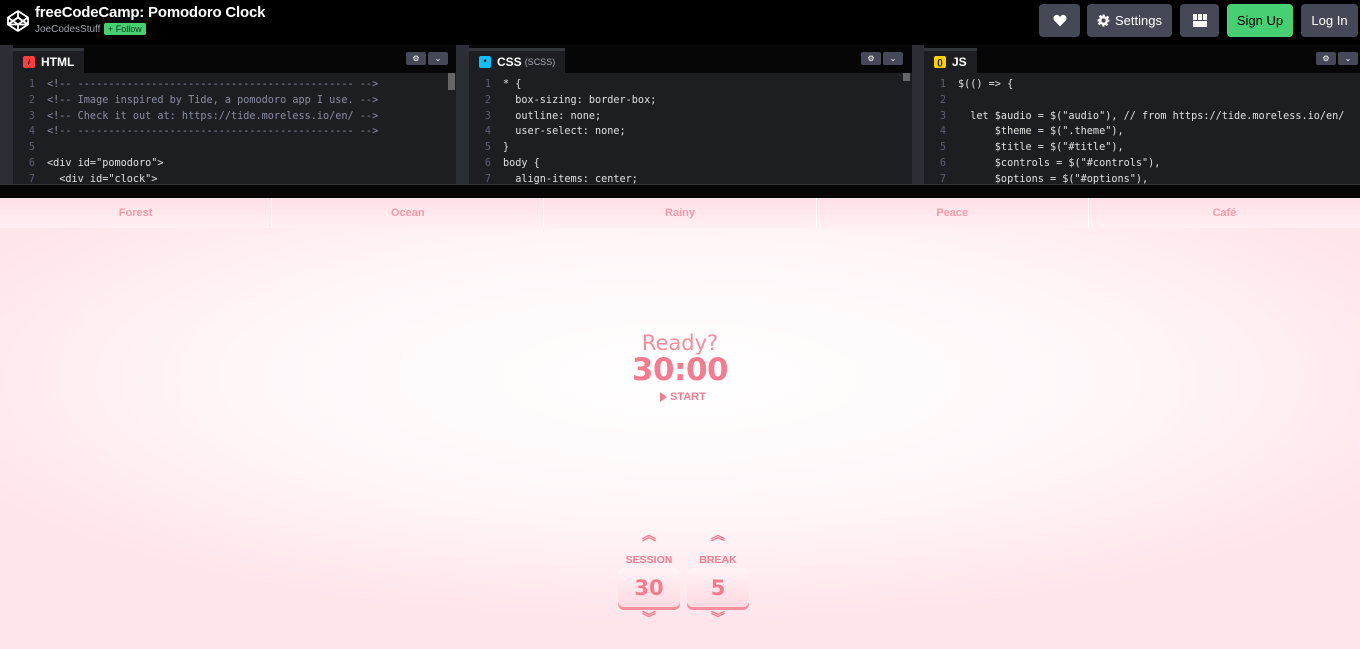  What do you see at coordinates (562, 148) in the screenshot?
I see `code-line: 5}` at bounding box center [562, 148].